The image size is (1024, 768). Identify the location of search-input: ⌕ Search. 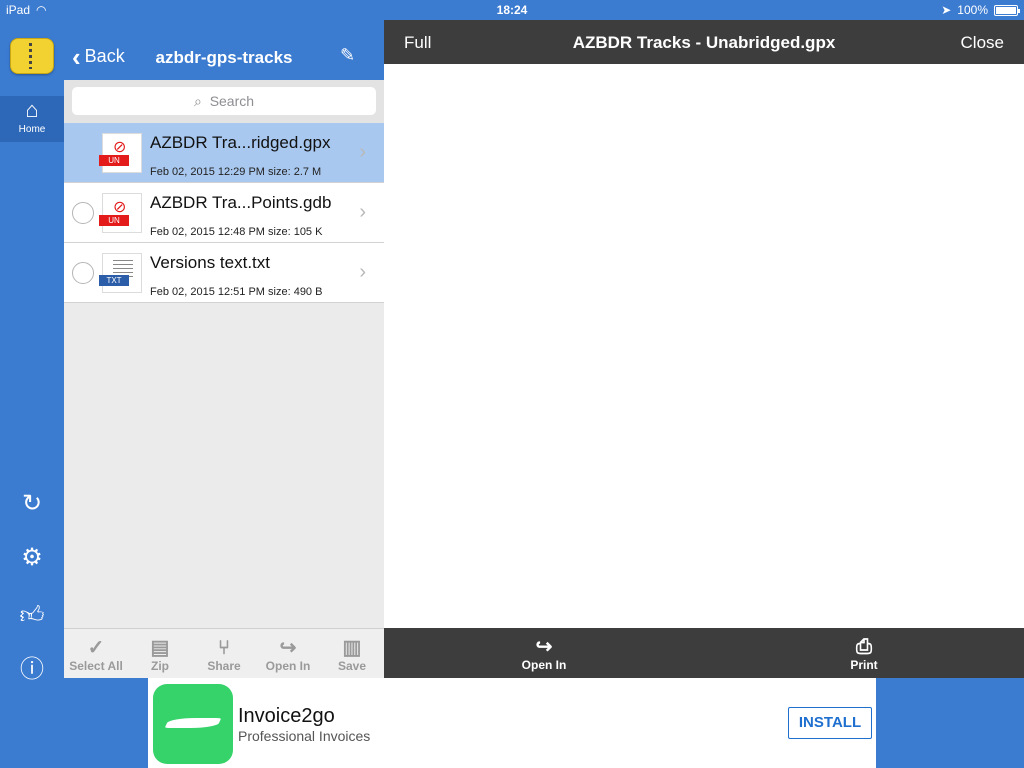
(224, 101).